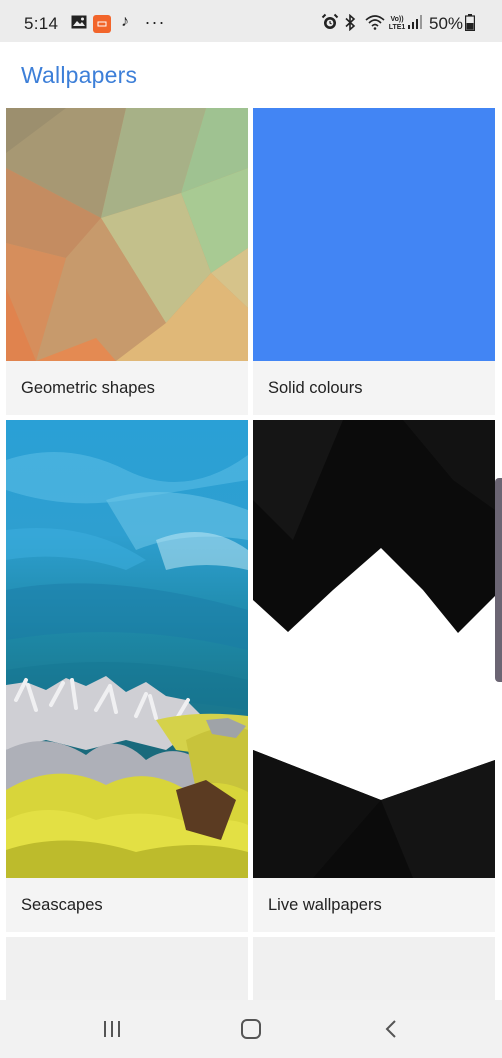 This screenshot has width=502, height=1058. Describe the element at coordinates (315, 388) in the screenshot. I see `category-label: Solid colours` at that location.